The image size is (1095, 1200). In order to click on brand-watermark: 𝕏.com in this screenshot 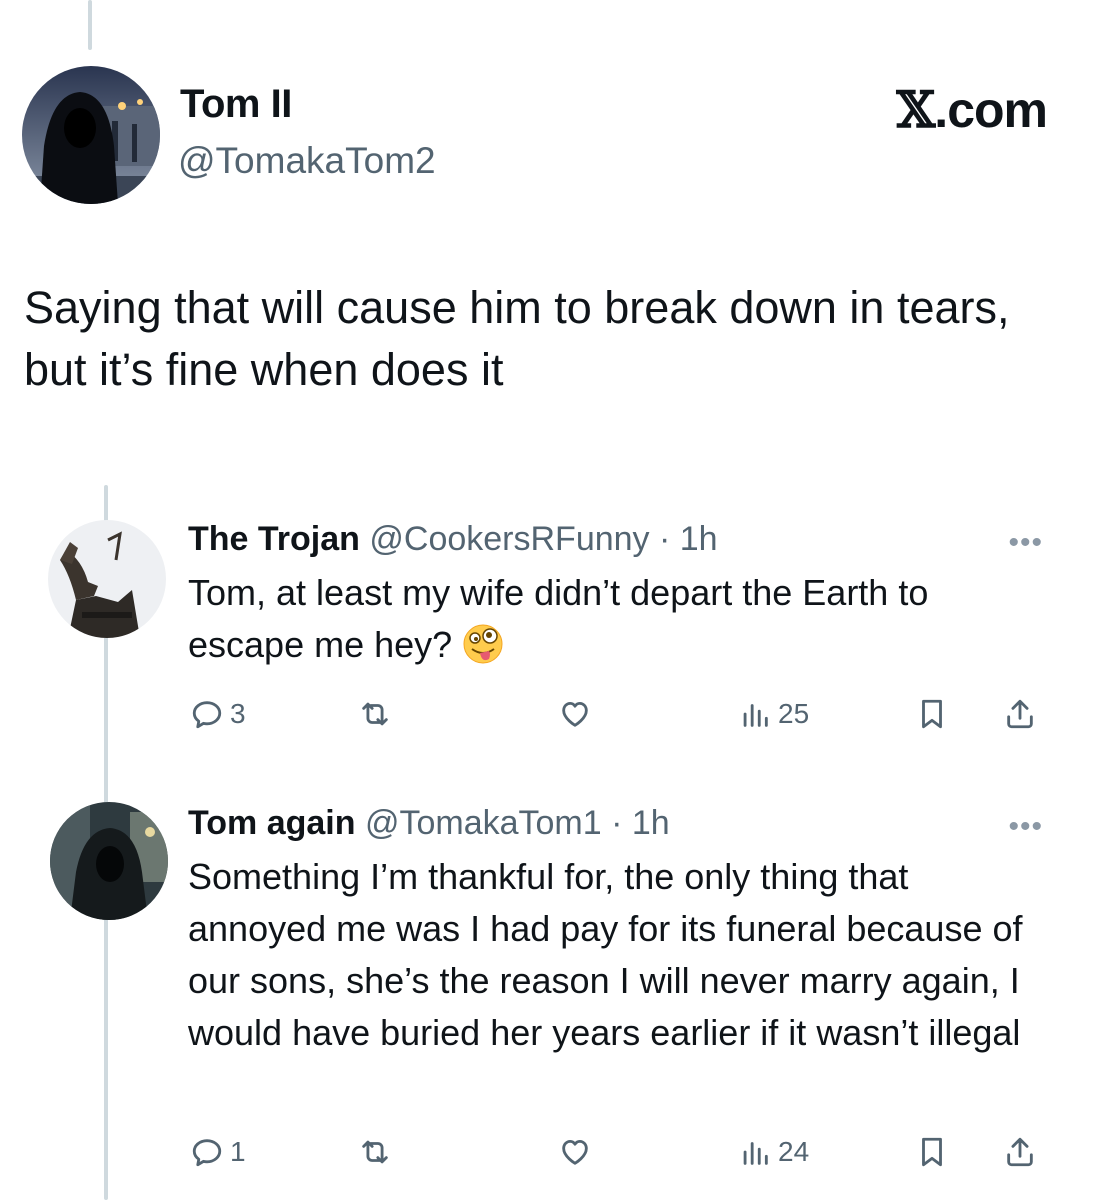, I will do `click(972, 109)`.